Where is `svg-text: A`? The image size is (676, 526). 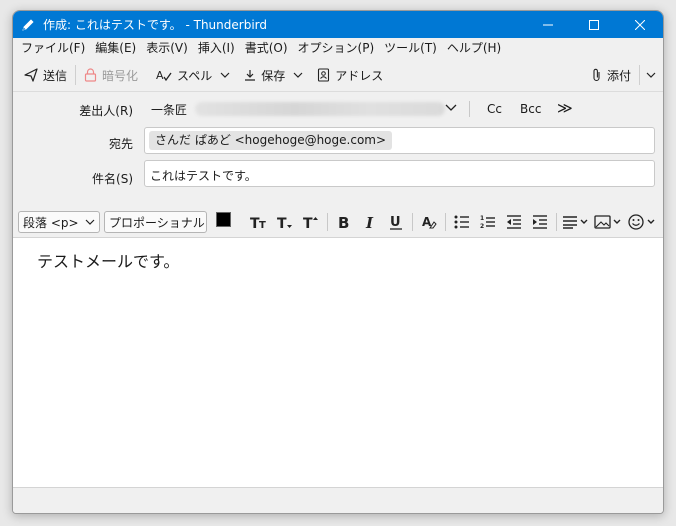
svg-text: A is located at coordinates (160, 75).